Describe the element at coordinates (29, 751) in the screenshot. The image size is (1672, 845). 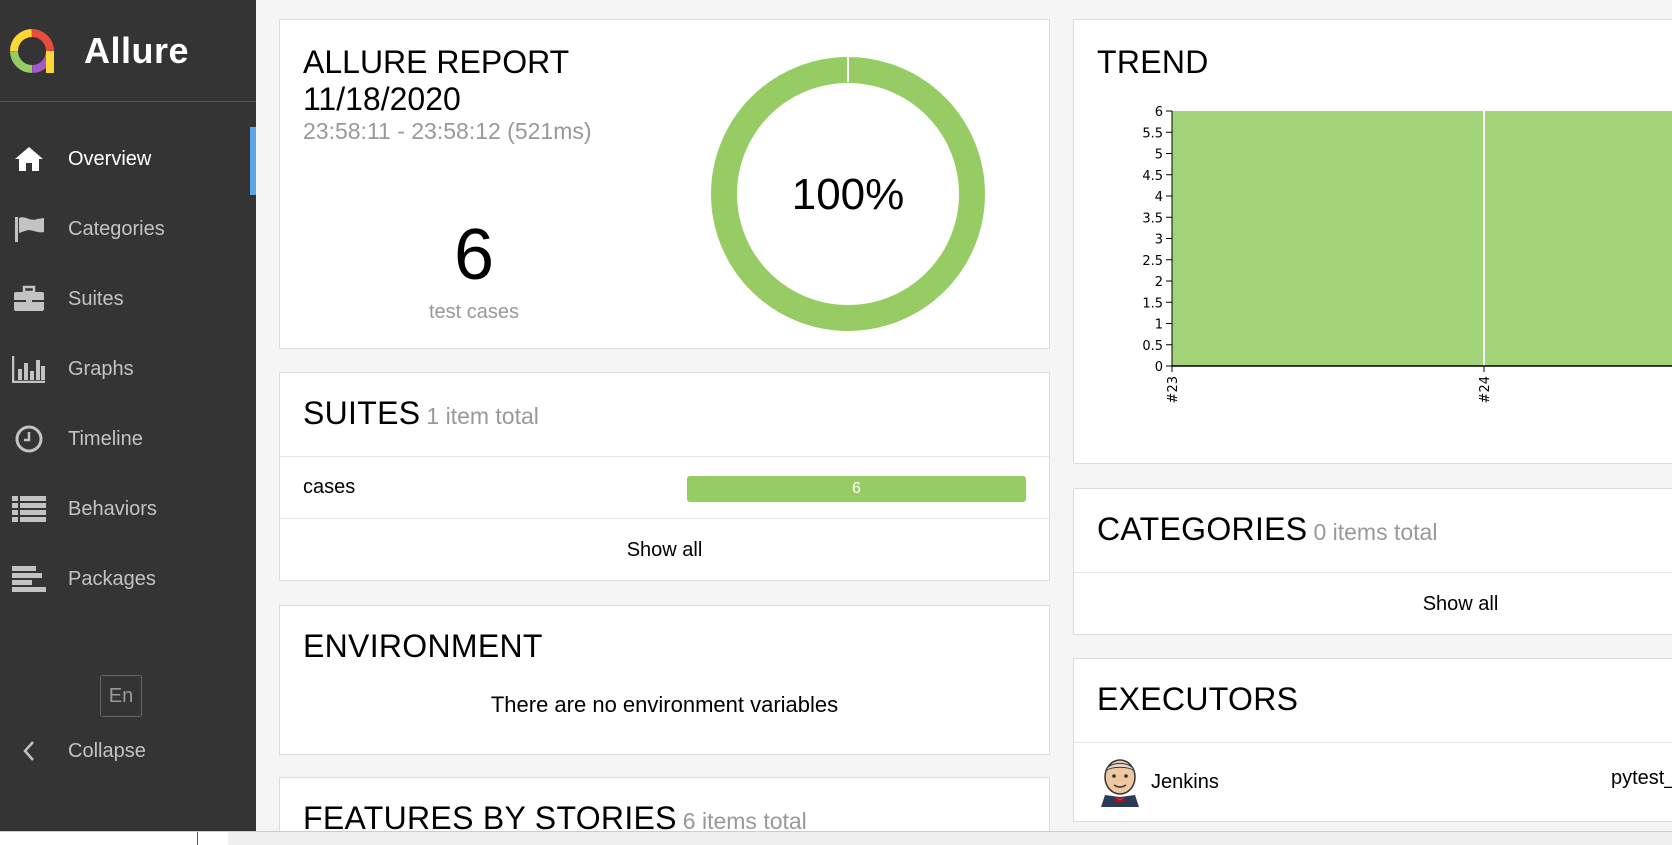
I see `chevron-left-icon` at that location.